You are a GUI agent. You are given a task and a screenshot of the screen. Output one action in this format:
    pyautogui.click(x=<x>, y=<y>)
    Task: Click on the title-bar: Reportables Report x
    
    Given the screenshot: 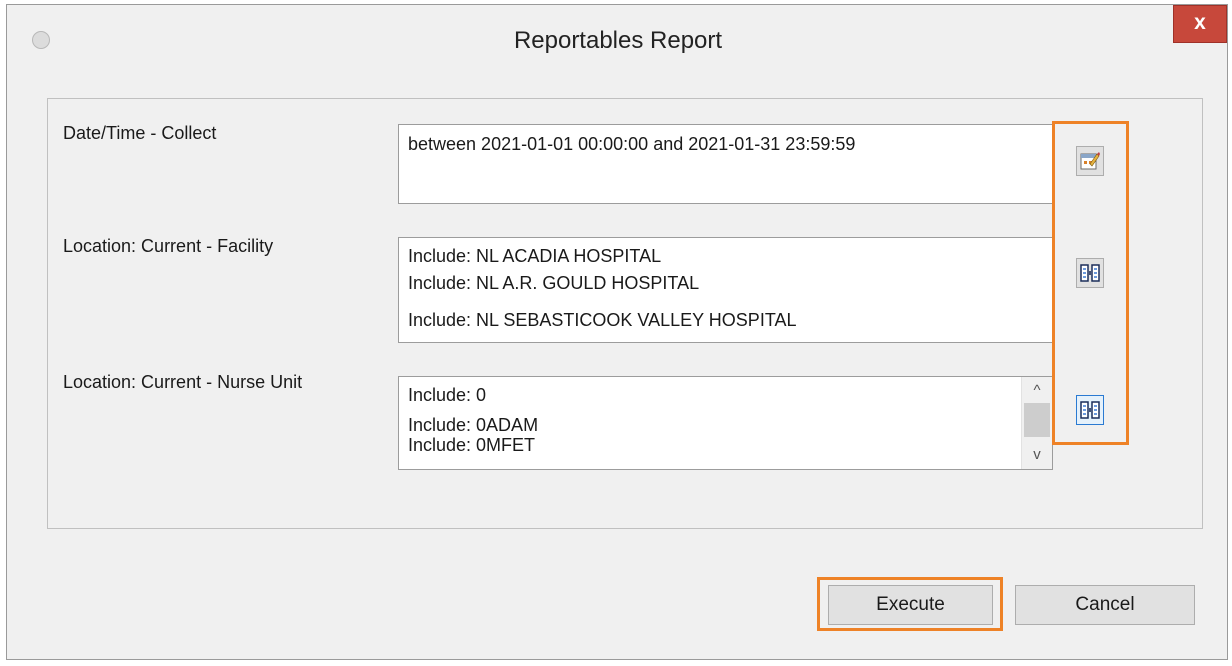 What is the action you would take?
    pyautogui.click(x=617, y=43)
    